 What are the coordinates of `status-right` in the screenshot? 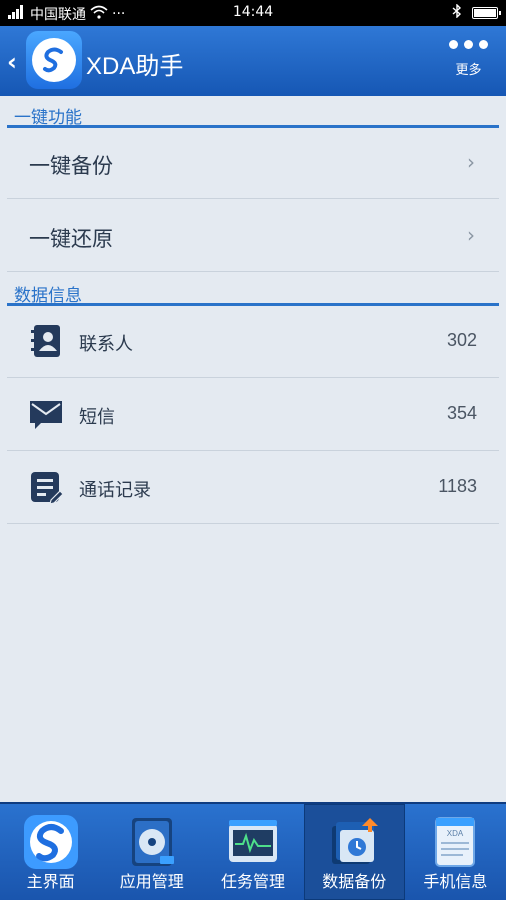 It's located at (476, 12).